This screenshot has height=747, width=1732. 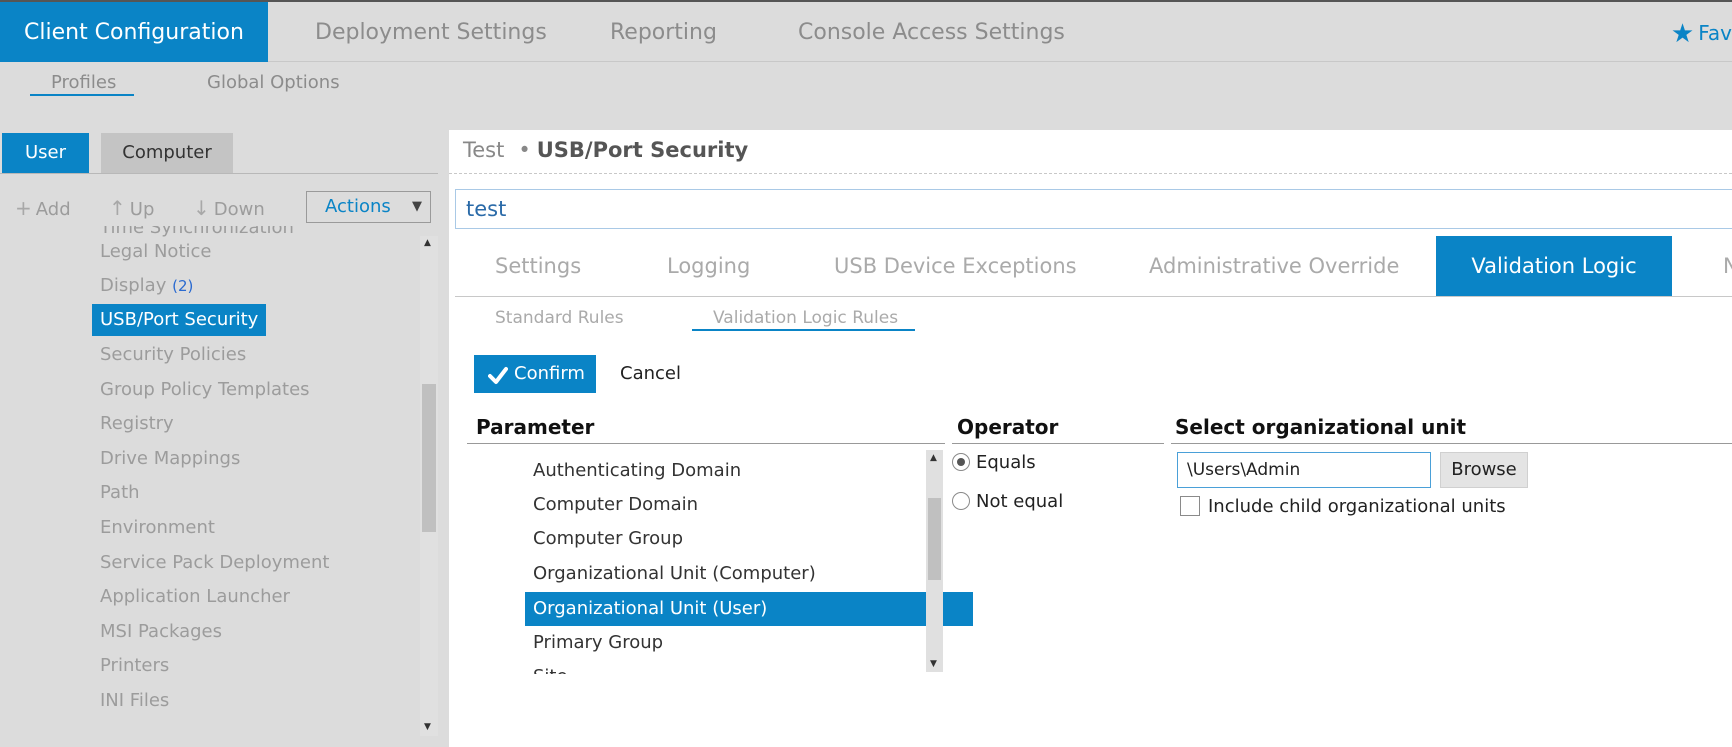 What do you see at coordinates (133, 285) in the screenshot?
I see `list-item-label: Display` at bounding box center [133, 285].